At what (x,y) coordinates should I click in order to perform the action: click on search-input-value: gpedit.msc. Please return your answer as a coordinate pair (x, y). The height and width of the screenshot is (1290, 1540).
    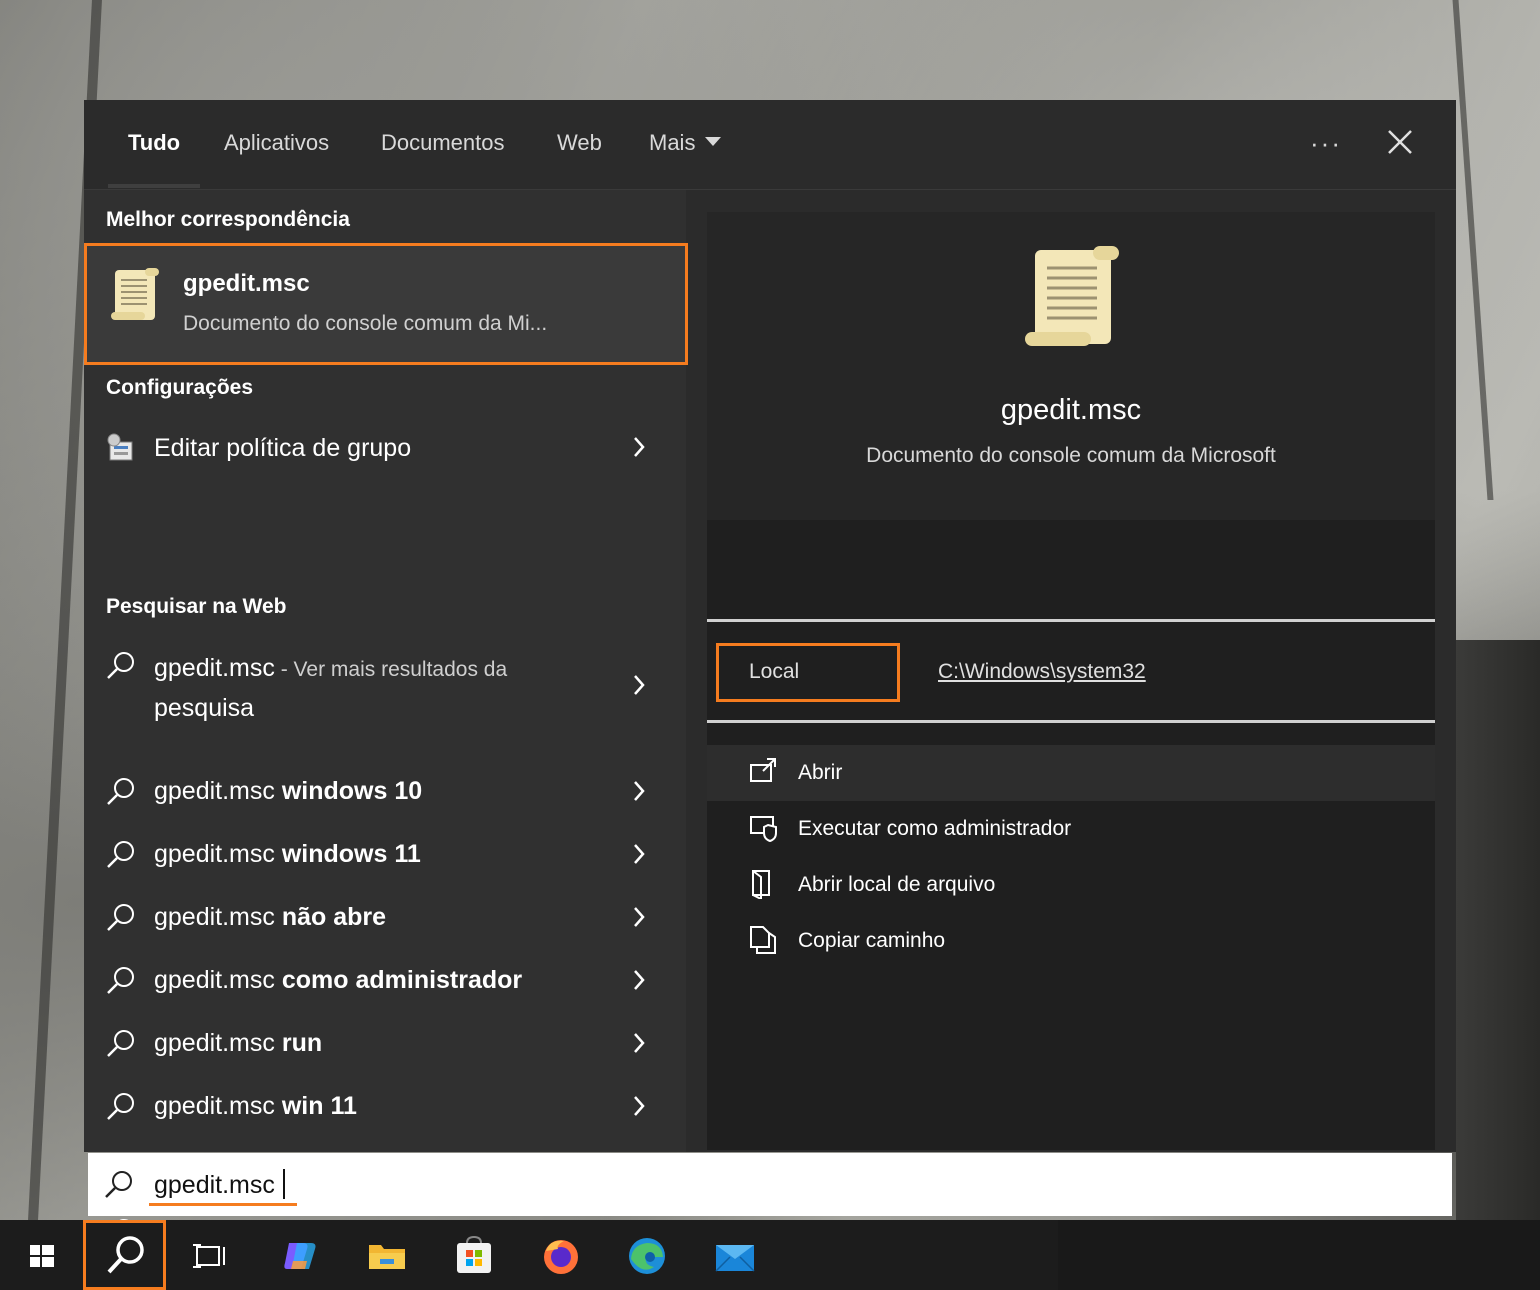
    Looking at the image, I should click on (214, 1185).